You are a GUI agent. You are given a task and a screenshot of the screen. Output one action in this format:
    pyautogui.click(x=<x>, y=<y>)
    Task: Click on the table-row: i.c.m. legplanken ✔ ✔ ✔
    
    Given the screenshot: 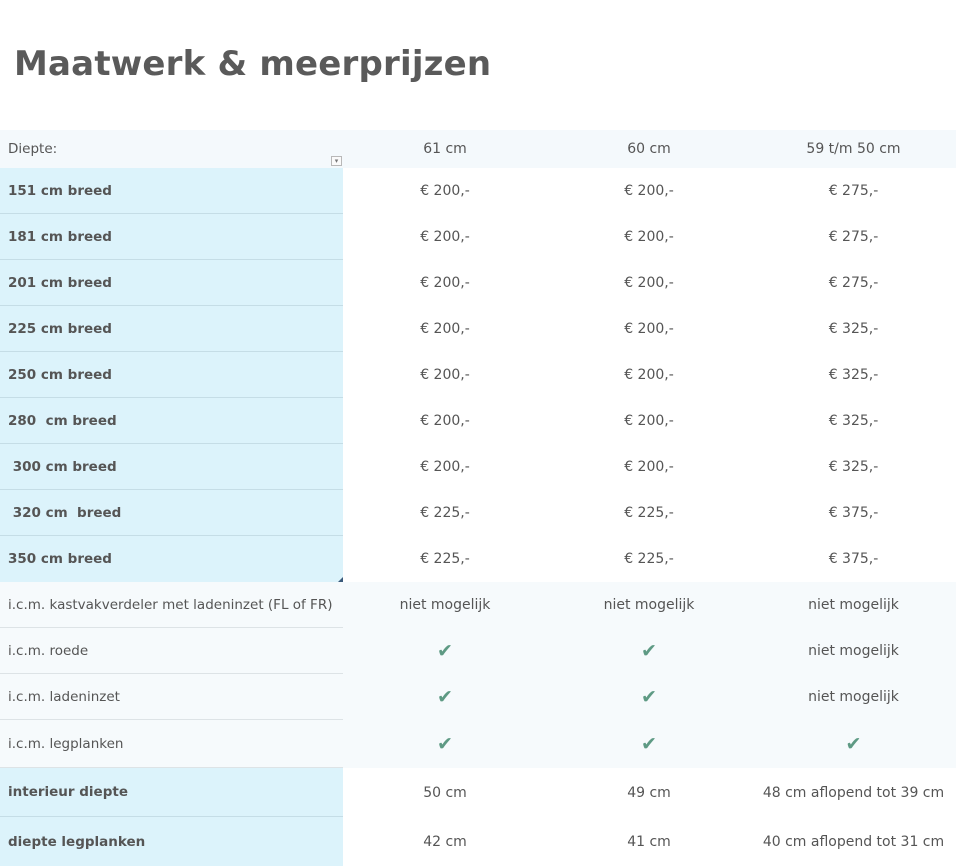 What is the action you would take?
    pyautogui.click(x=478, y=744)
    